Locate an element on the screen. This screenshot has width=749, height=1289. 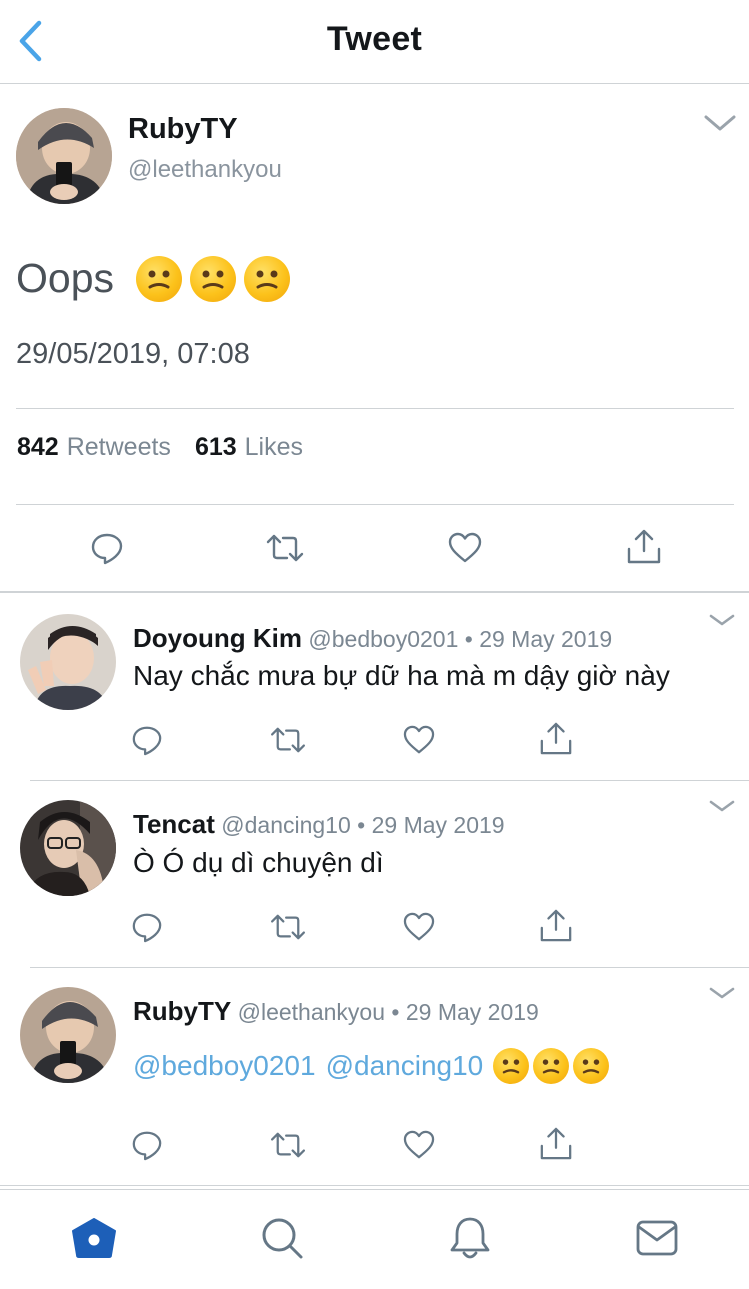
top-bar: Tweet is located at coordinates (374, 42).